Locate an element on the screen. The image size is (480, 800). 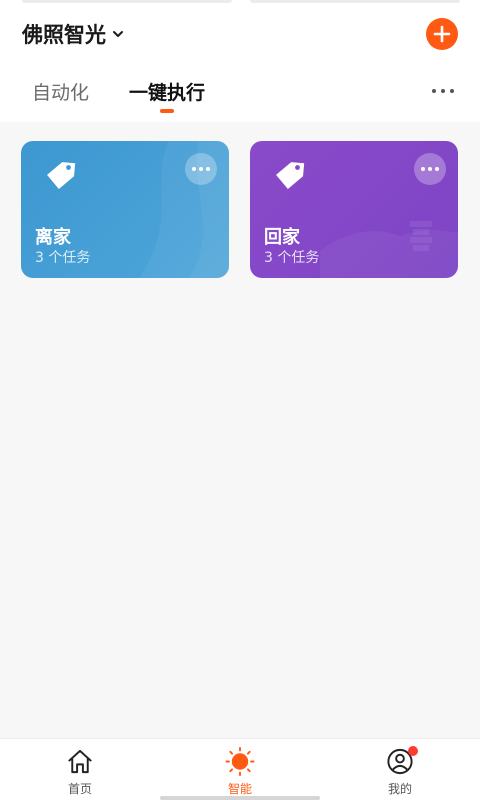
home-name: 佛照智光 is located at coordinates (64, 35).